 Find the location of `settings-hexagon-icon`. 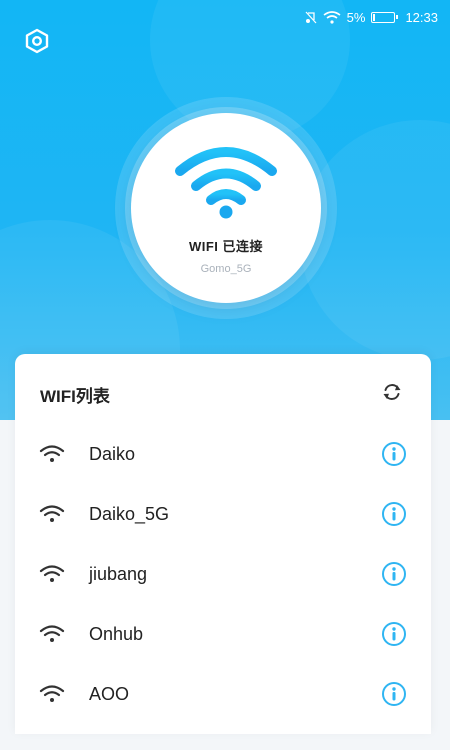

settings-hexagon-icon is located at coordinates (37, 43).